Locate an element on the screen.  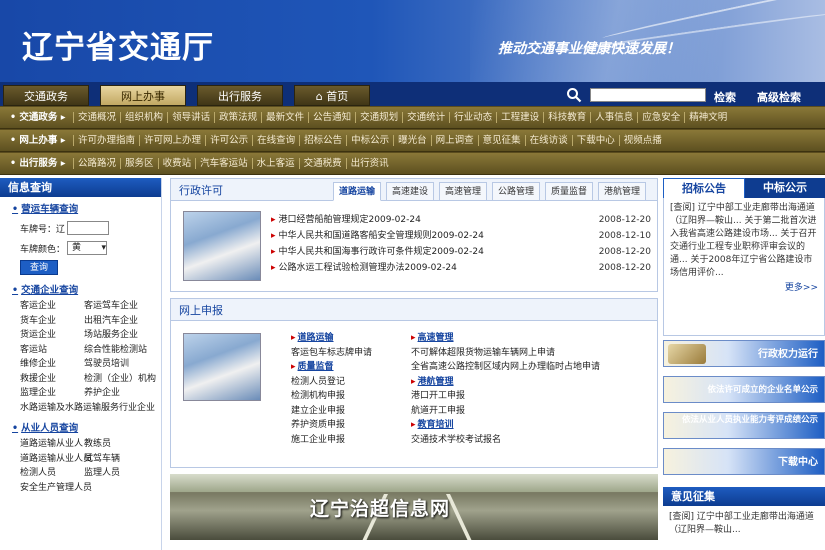
tab-road-management: 公路管理 is located at coordinates (516, 191).